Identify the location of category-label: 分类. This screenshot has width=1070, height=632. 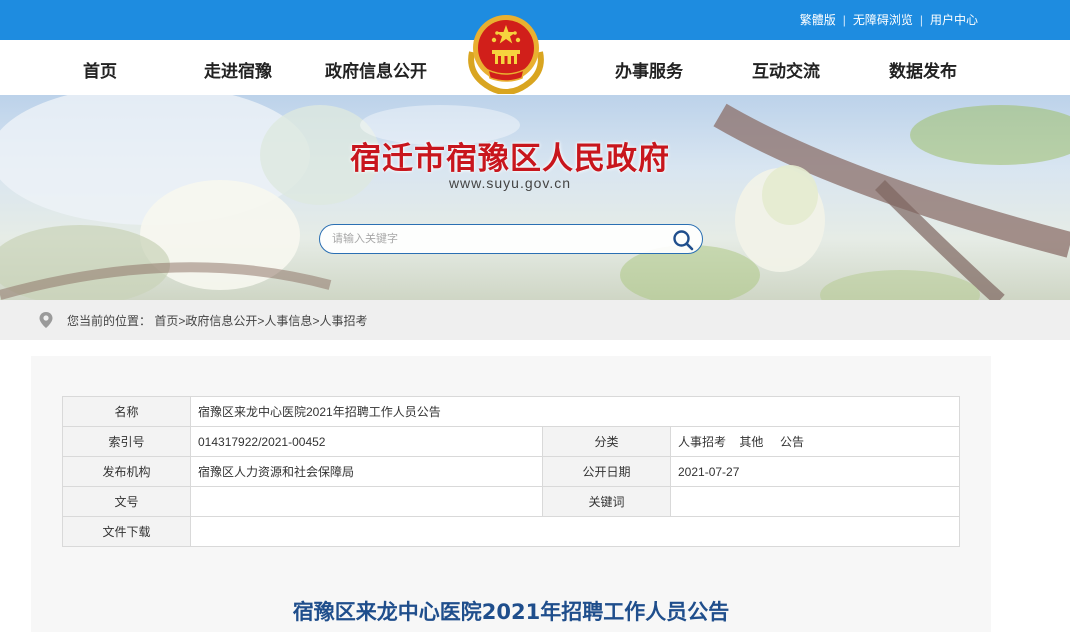
(606, 441).